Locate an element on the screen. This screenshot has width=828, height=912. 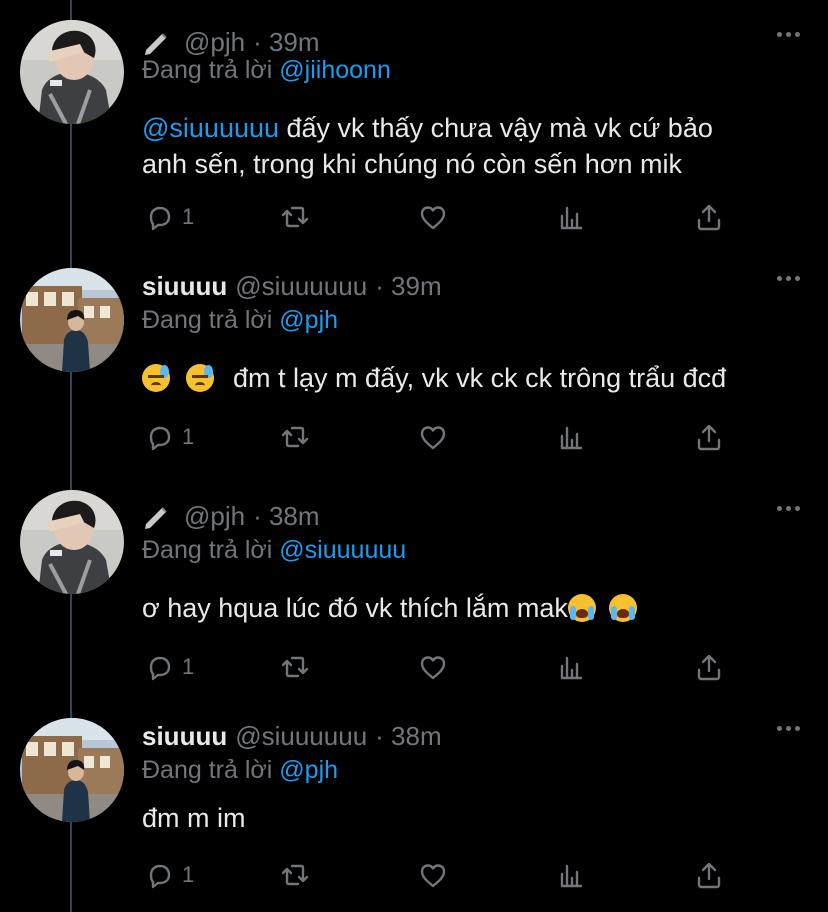
tweet-text: đm m im is located at coordinates (194, 818).